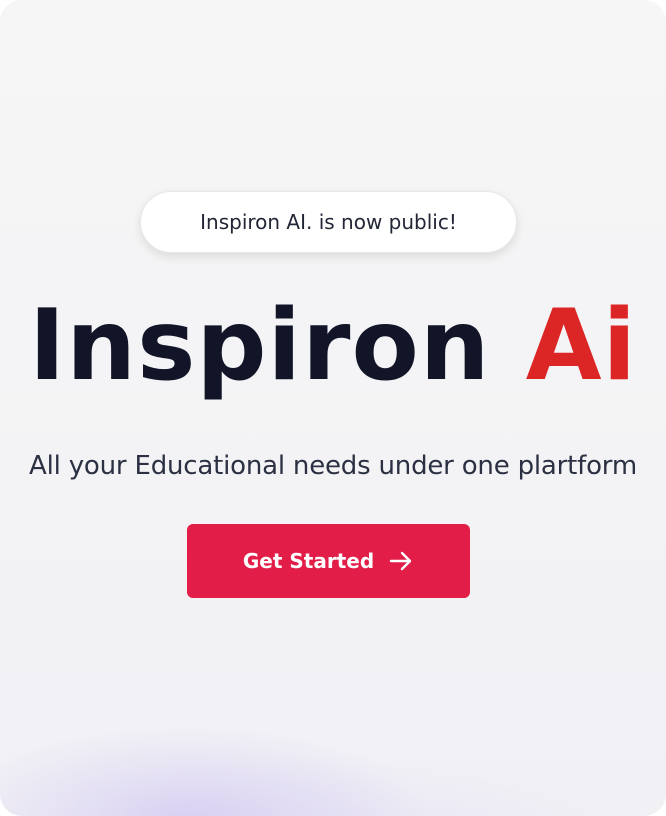 The width and height of the screenshot is (666, 816). What do you see at coordinates (259, 346) in the screenshot?
I see `hero-title-main: Inspiron` at bounding box center [259, 346].